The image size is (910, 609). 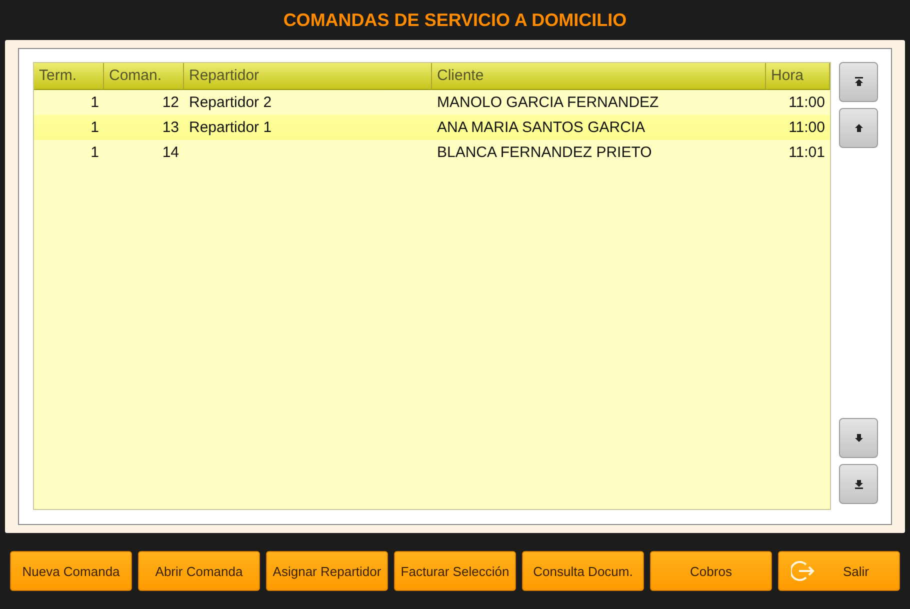 I want to click on down-arrow-icon, so click(x=858, y=438).